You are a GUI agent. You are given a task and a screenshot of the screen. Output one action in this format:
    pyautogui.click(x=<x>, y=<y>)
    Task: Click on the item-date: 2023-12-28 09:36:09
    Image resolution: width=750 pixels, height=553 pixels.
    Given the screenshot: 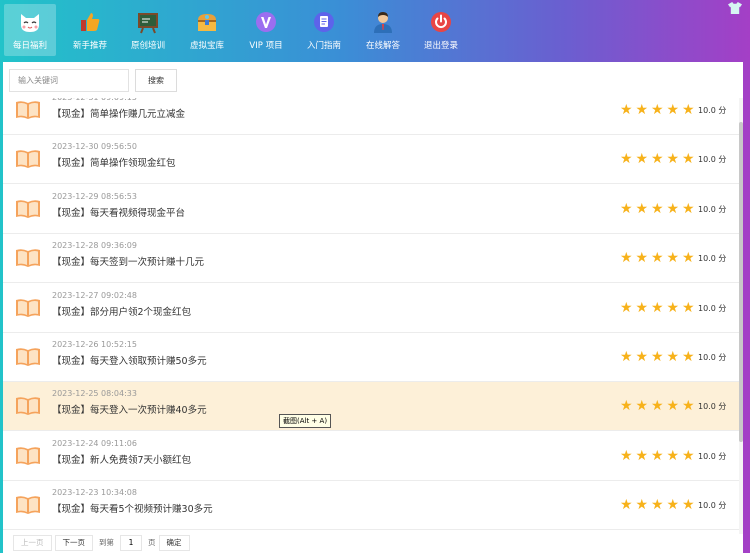 What is the action you would take?
    pyautogui.click(x=94, y=246)
    